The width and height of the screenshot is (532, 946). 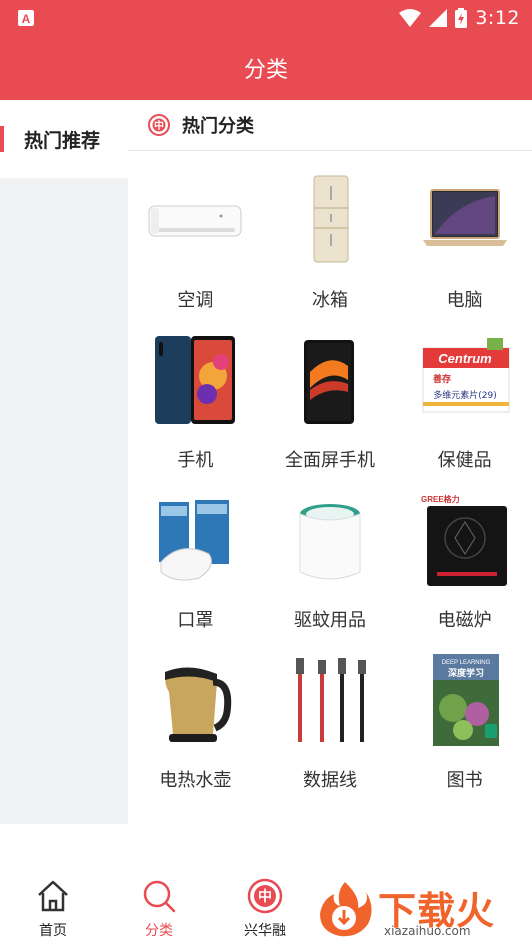 I want to click on full-screen-phone-icon, so click(x=328, y=382).